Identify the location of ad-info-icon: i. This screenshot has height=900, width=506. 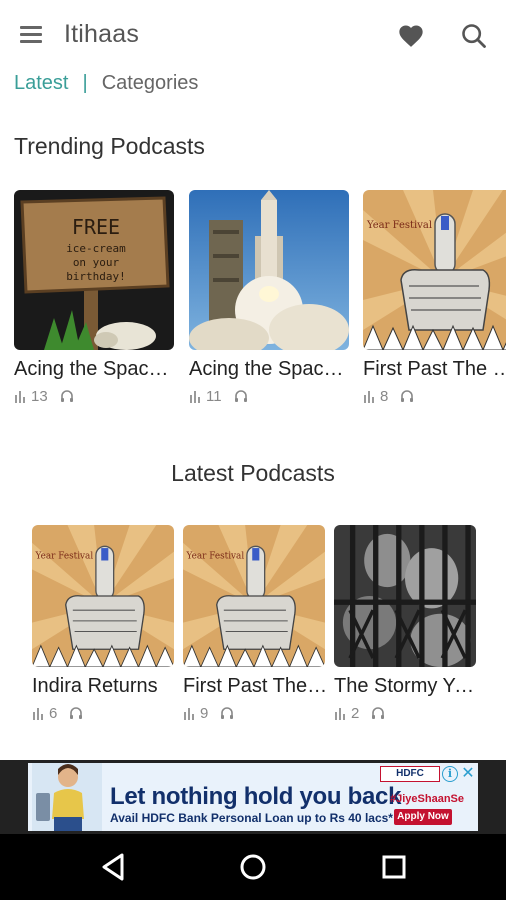
(450, 774).